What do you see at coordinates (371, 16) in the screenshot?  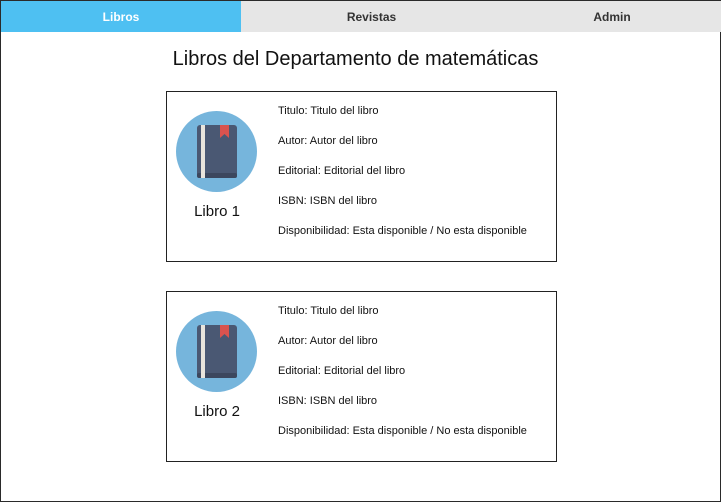 I see `tab-revistas: Revistas` at bounding box center [371, 16].